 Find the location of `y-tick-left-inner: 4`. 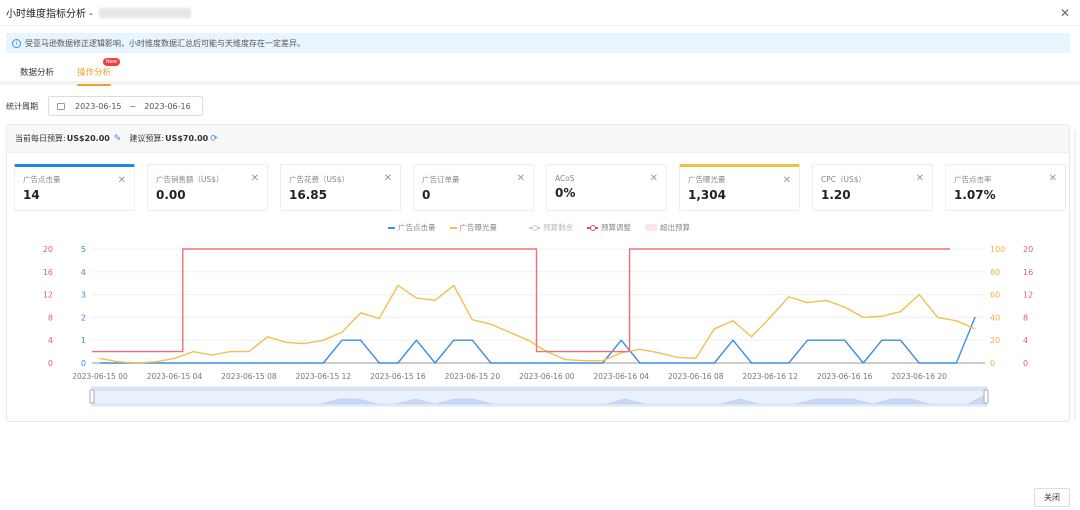

y-tick-left-inner: 4 is located at coordinates (83, 272).